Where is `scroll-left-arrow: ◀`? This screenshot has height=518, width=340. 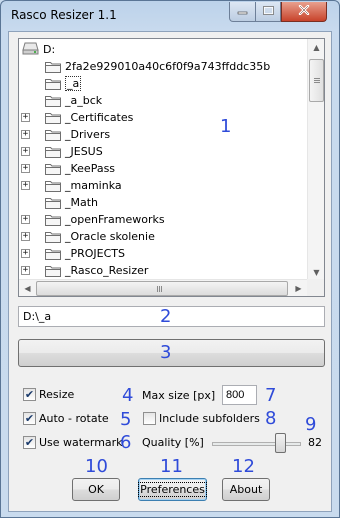
scroll-left-arrow: ◀ is located at coordinates (27, 288).